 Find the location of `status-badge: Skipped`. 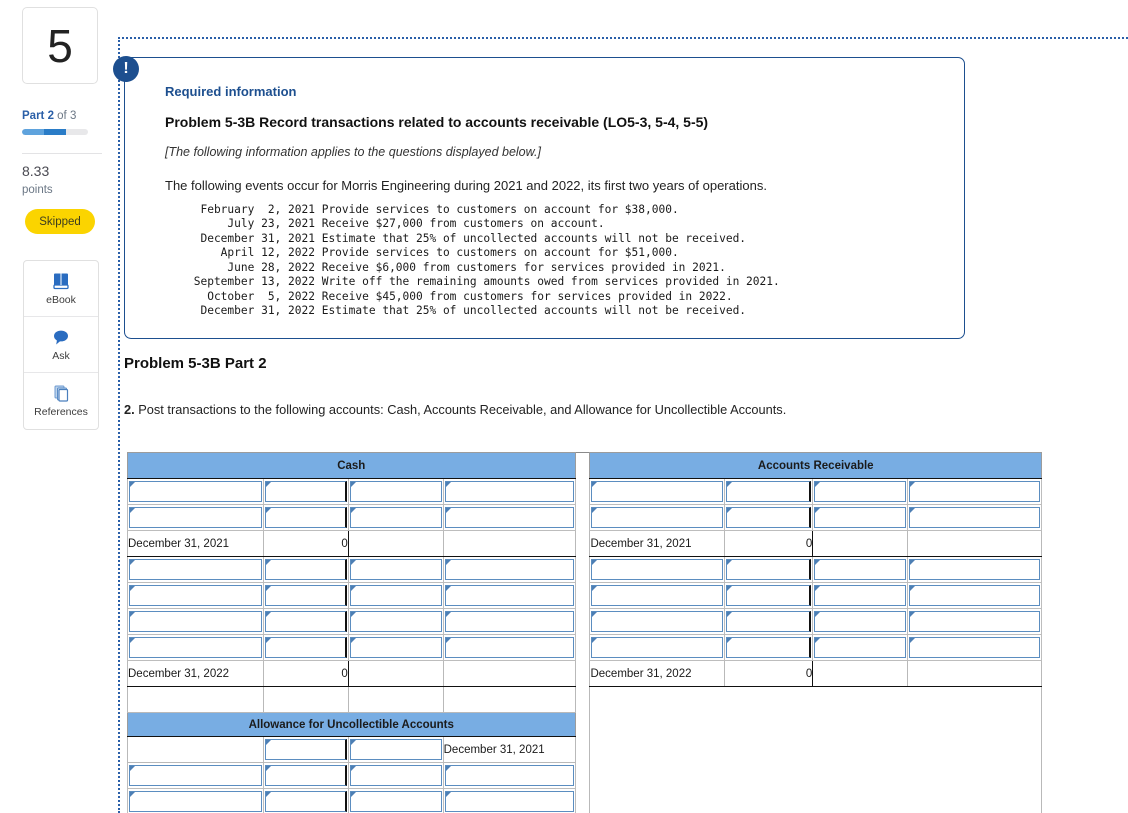

status-badge: Skipped is located at coordinates (60, 221).